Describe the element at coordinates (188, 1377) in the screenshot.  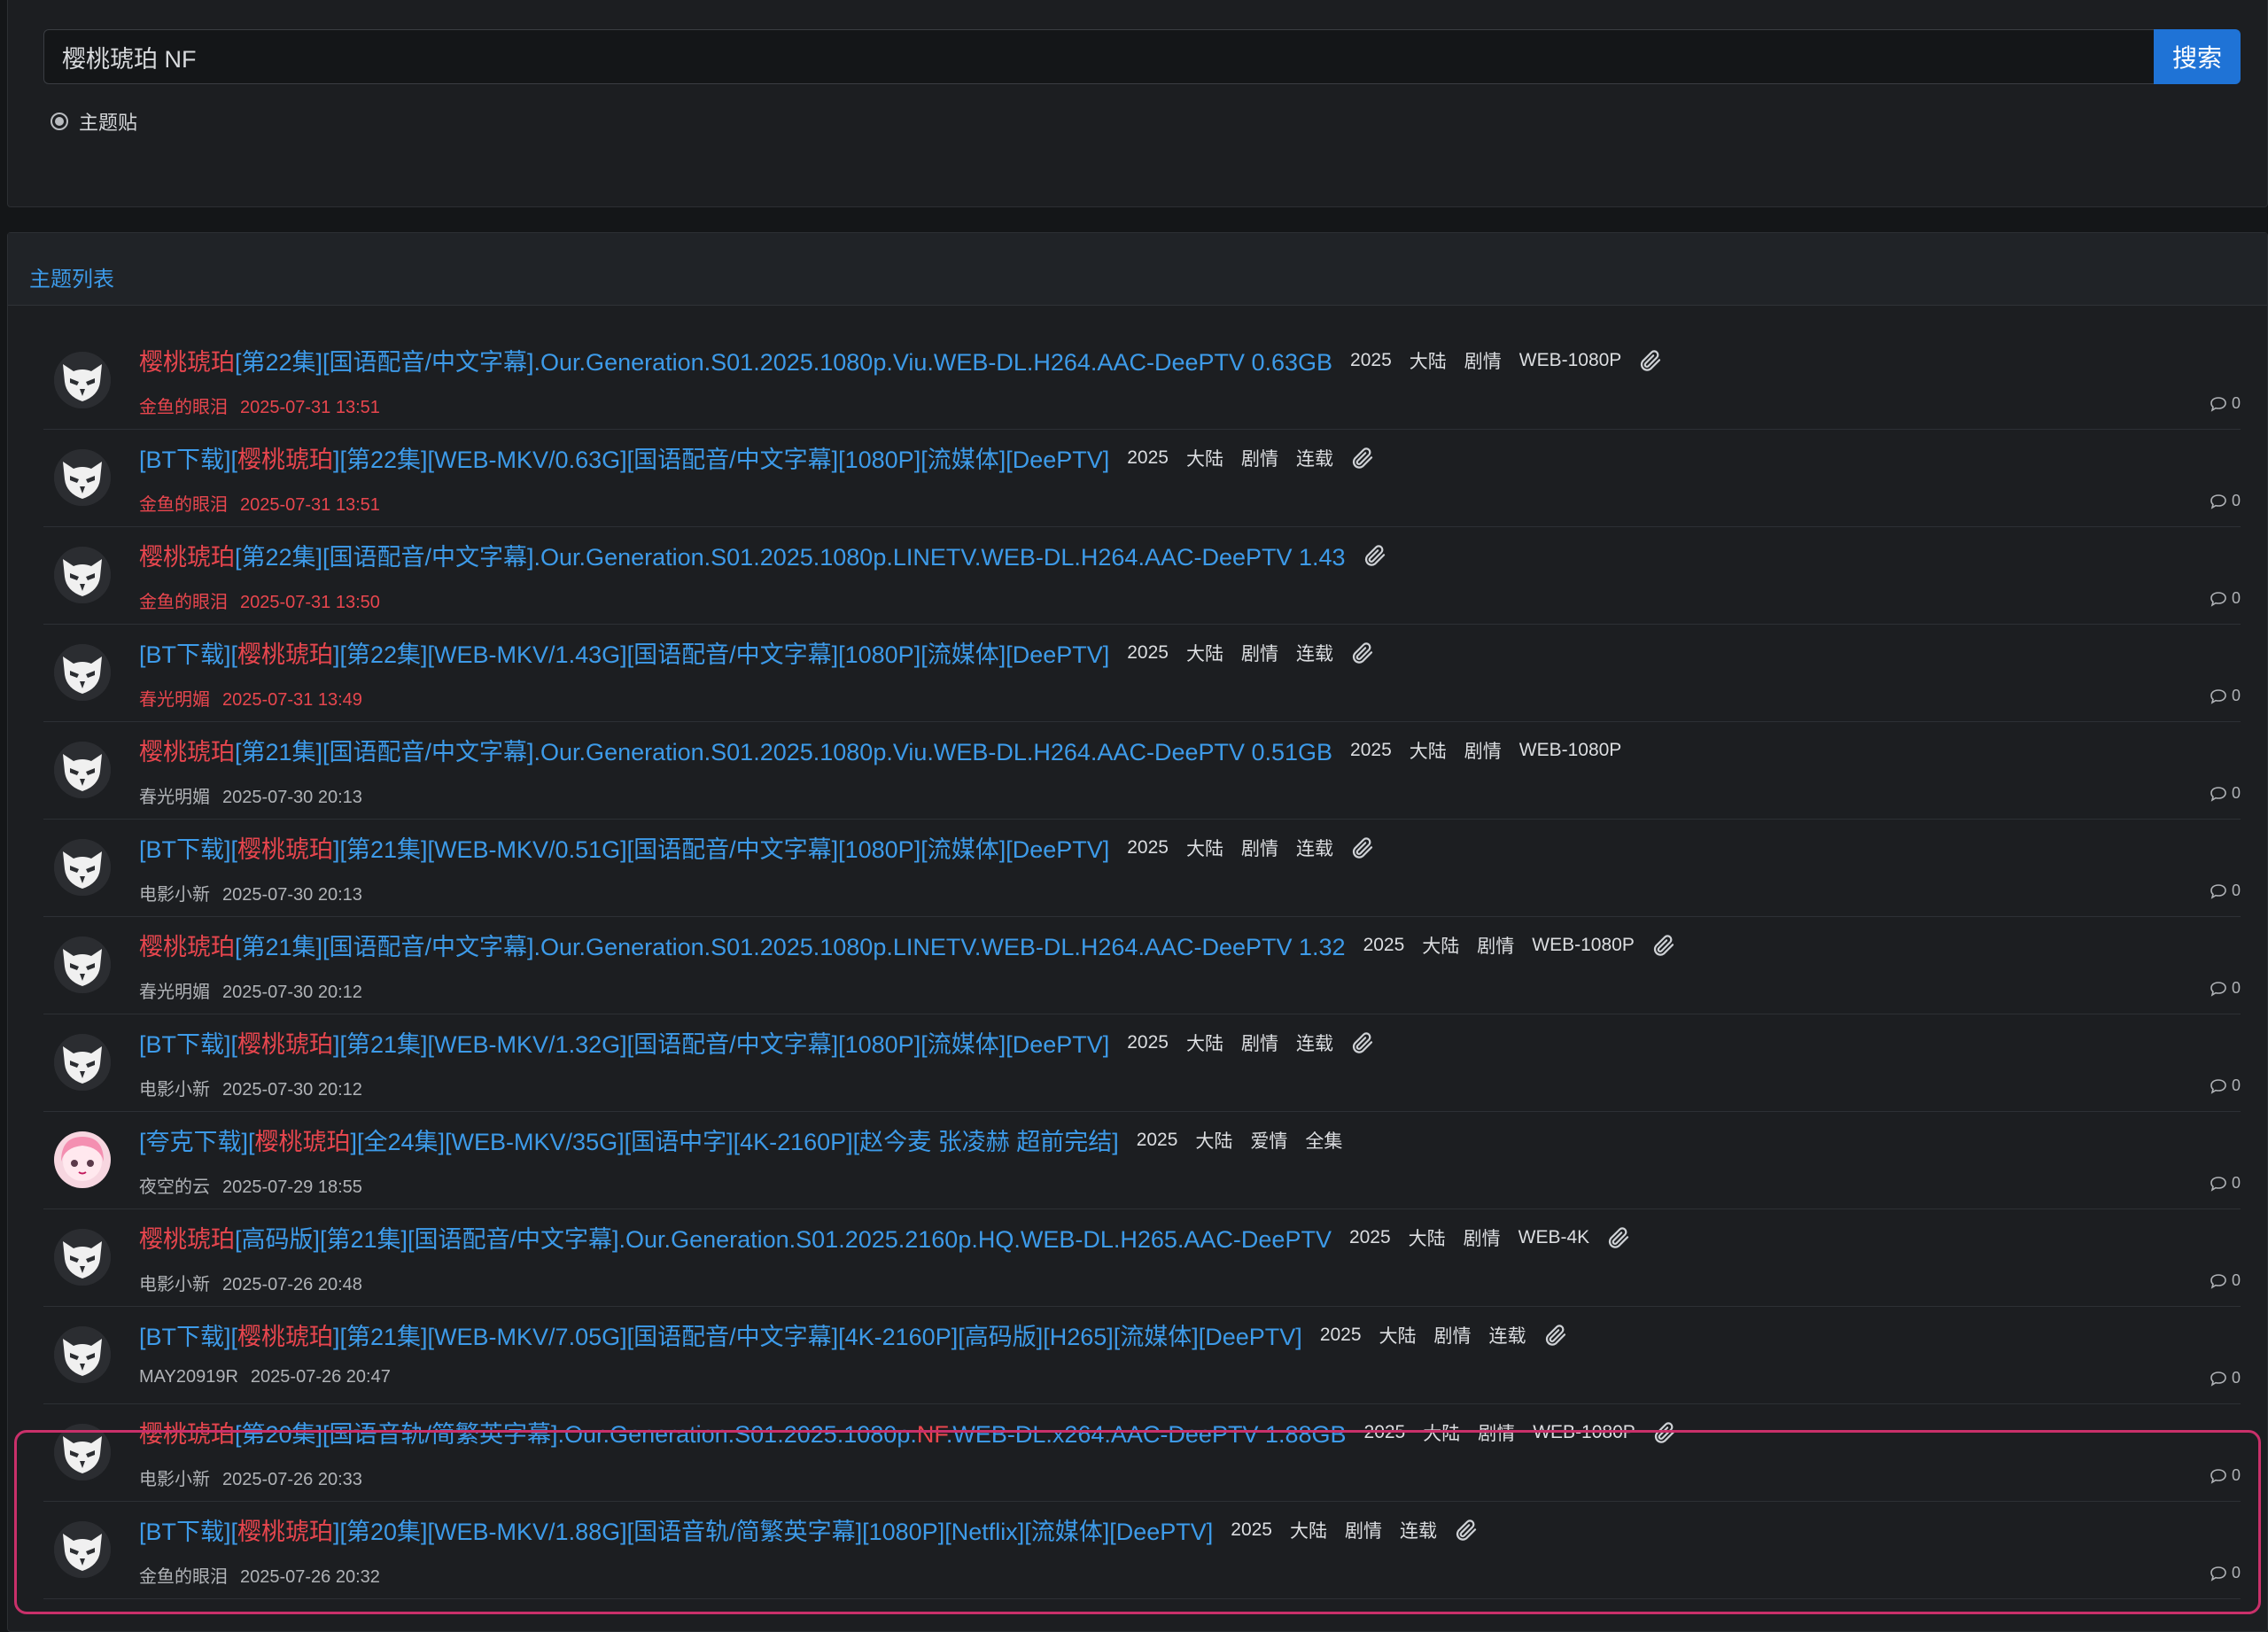
I see `topic-author: MAY20919R` at that location.